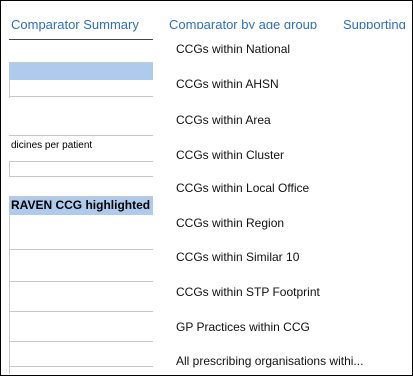 Image resolution: width=413 pixels, height=376 pixels. Describe the element at coordinates (230, 223) in the screenshot. I see `menu-item-ccgs-within-region: CCGs within Region` at that location.